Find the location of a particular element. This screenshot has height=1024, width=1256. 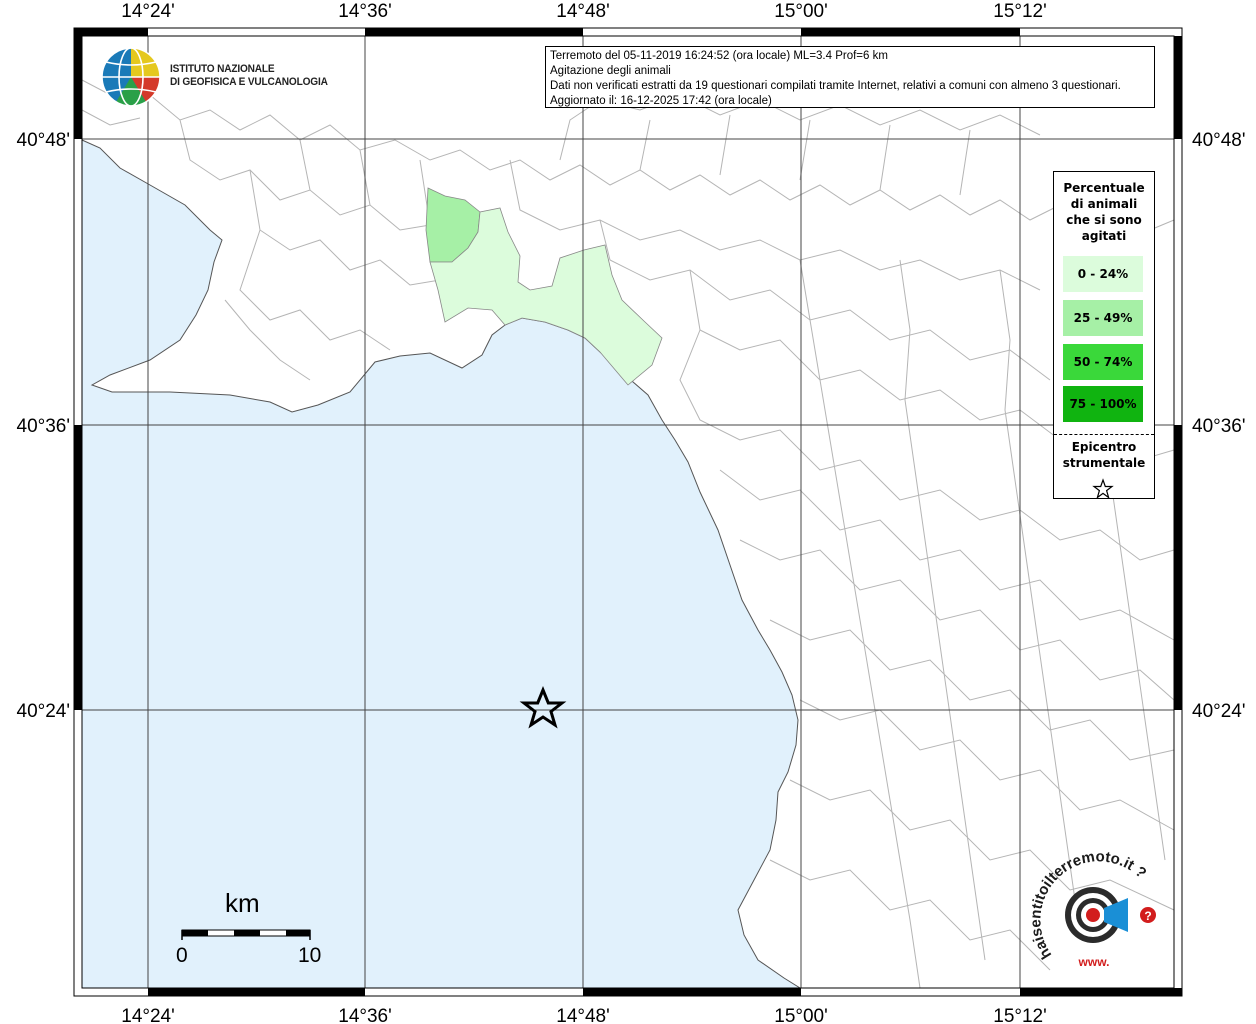

site-logo-url: www. is located at coordinates (1094, 962).